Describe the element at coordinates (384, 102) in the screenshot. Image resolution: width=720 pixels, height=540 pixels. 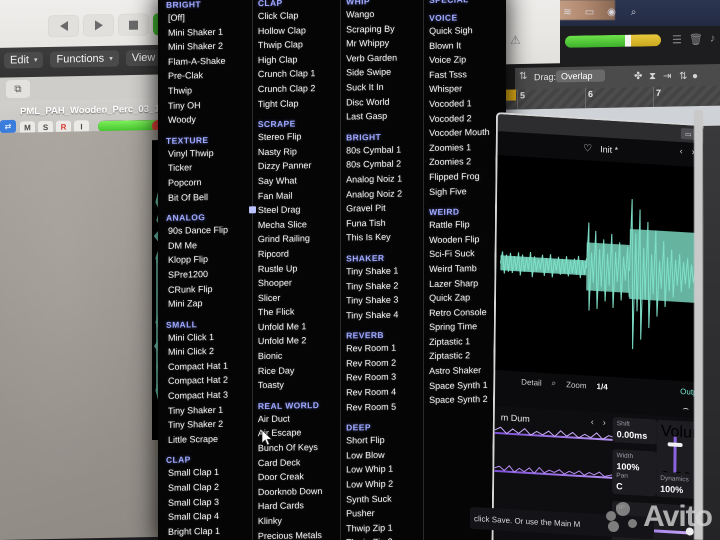
I see `menu-item: Disc World` at that location.